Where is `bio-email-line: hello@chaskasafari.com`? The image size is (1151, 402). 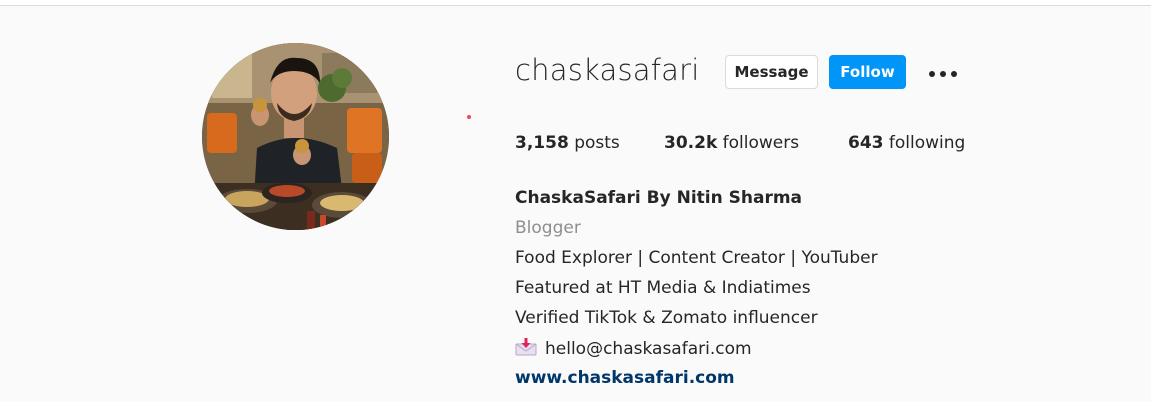 bio-email-line: hello@chaskasafari.com is located at coordinates (633, 349).